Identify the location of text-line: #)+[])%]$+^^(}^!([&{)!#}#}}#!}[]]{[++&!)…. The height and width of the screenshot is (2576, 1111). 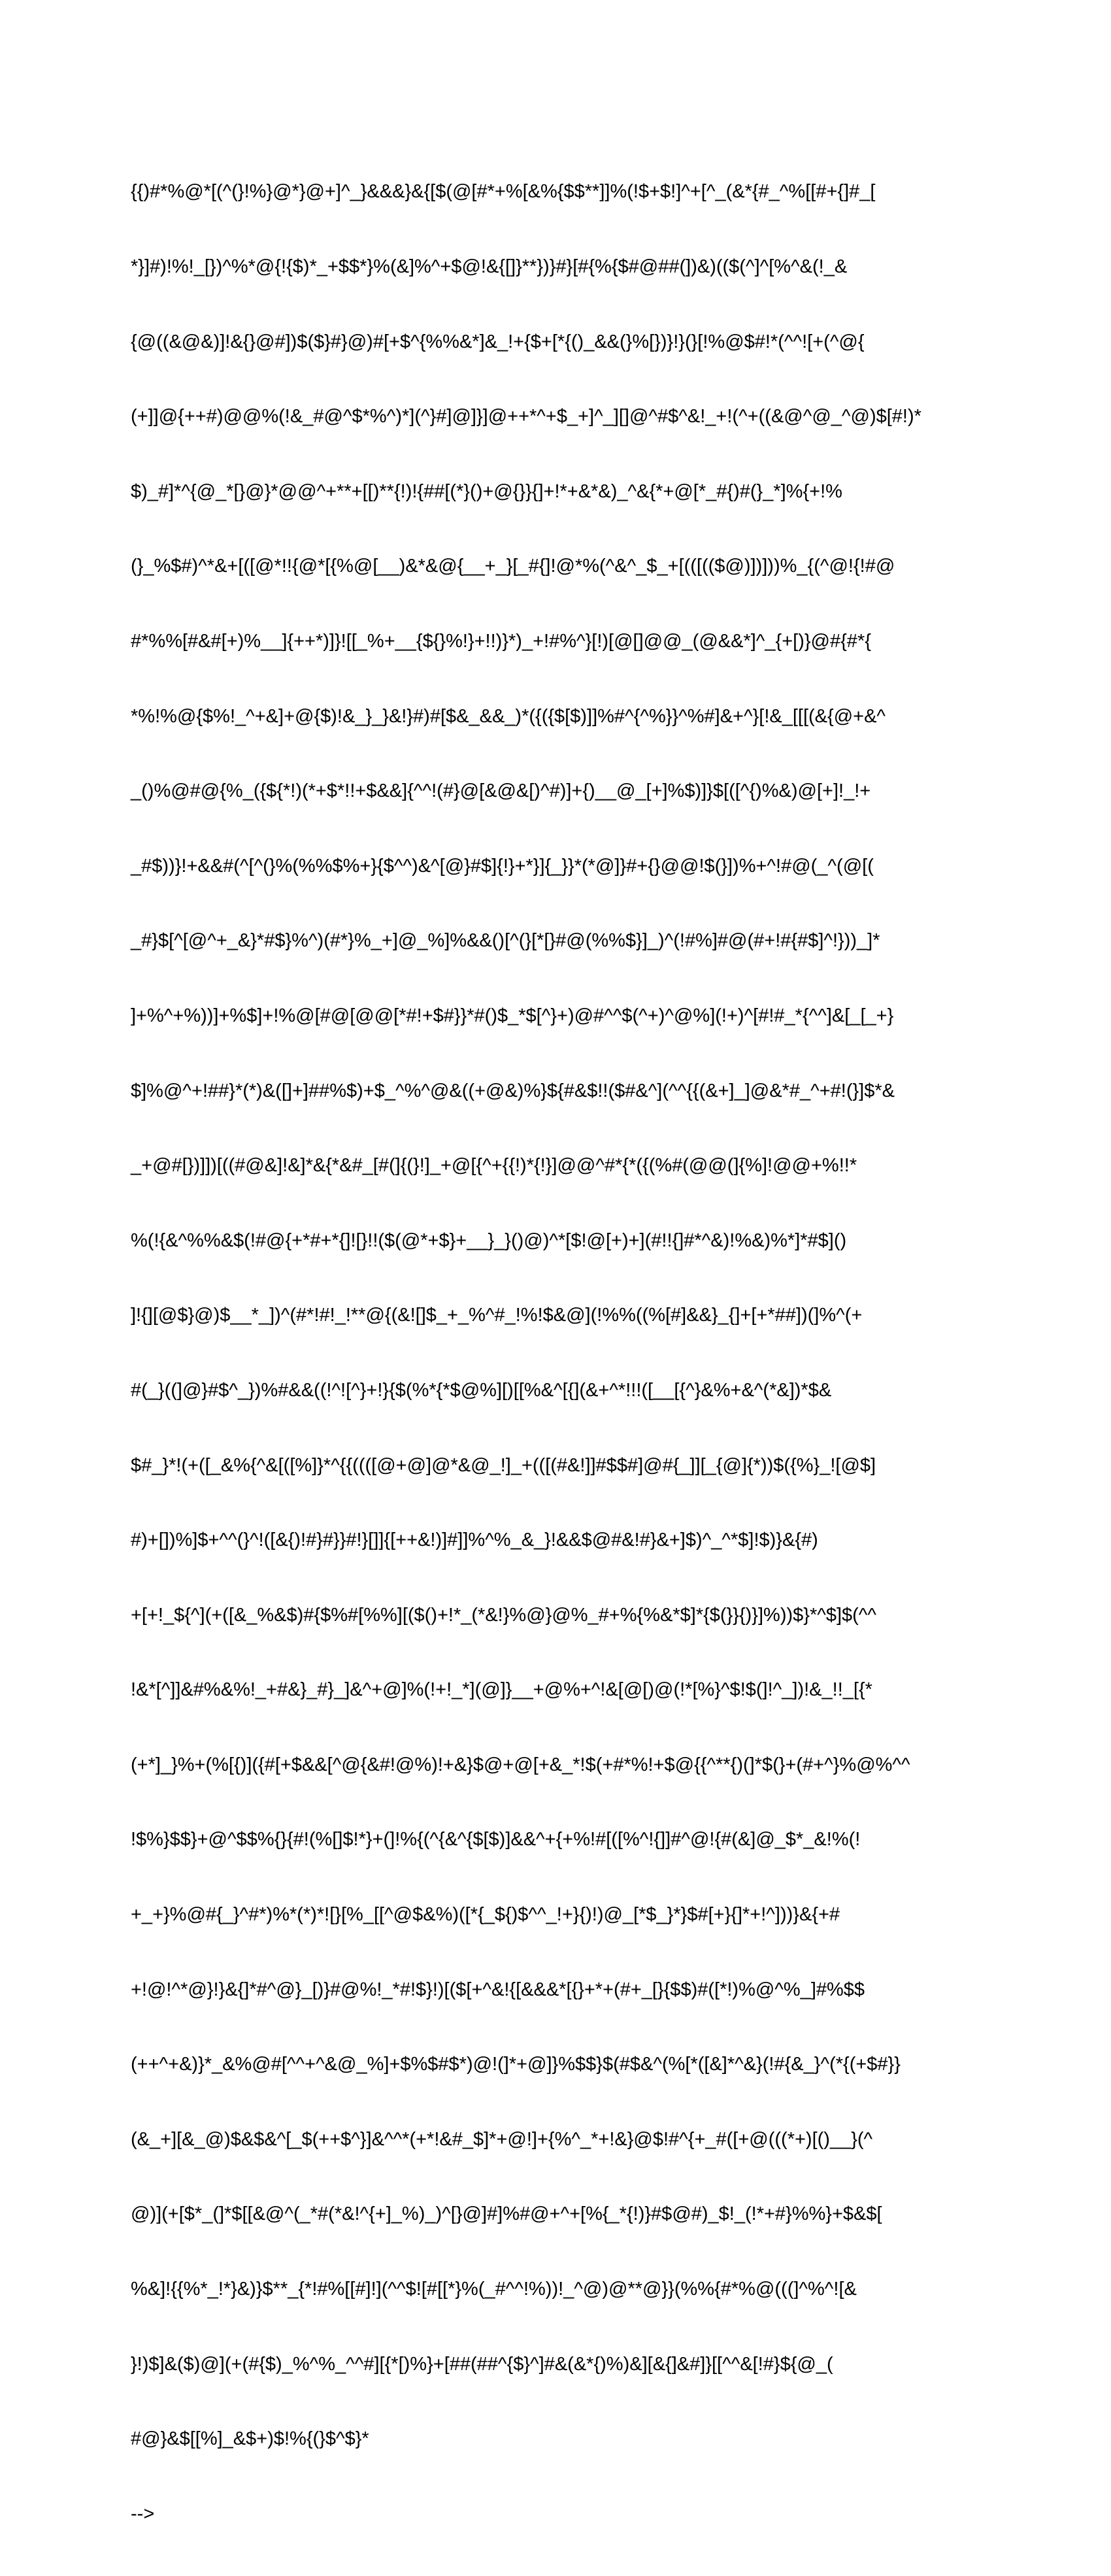
(474, 1540).